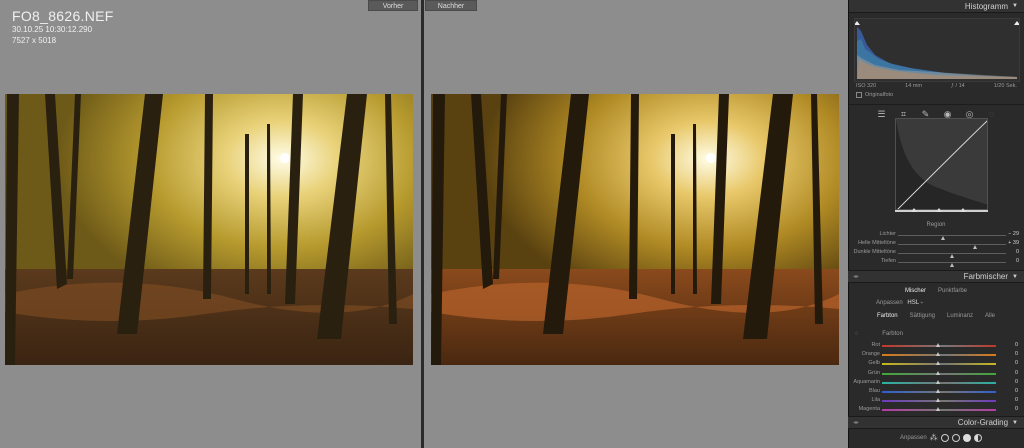 Image resolution: width=1024 pixels, height=448 pixels. What do you see at coordinates (936, 422) in the screenshot?
I see `color-grading-header: ◂▸ Color-Grading ▼` at bounding box center [936, 422].